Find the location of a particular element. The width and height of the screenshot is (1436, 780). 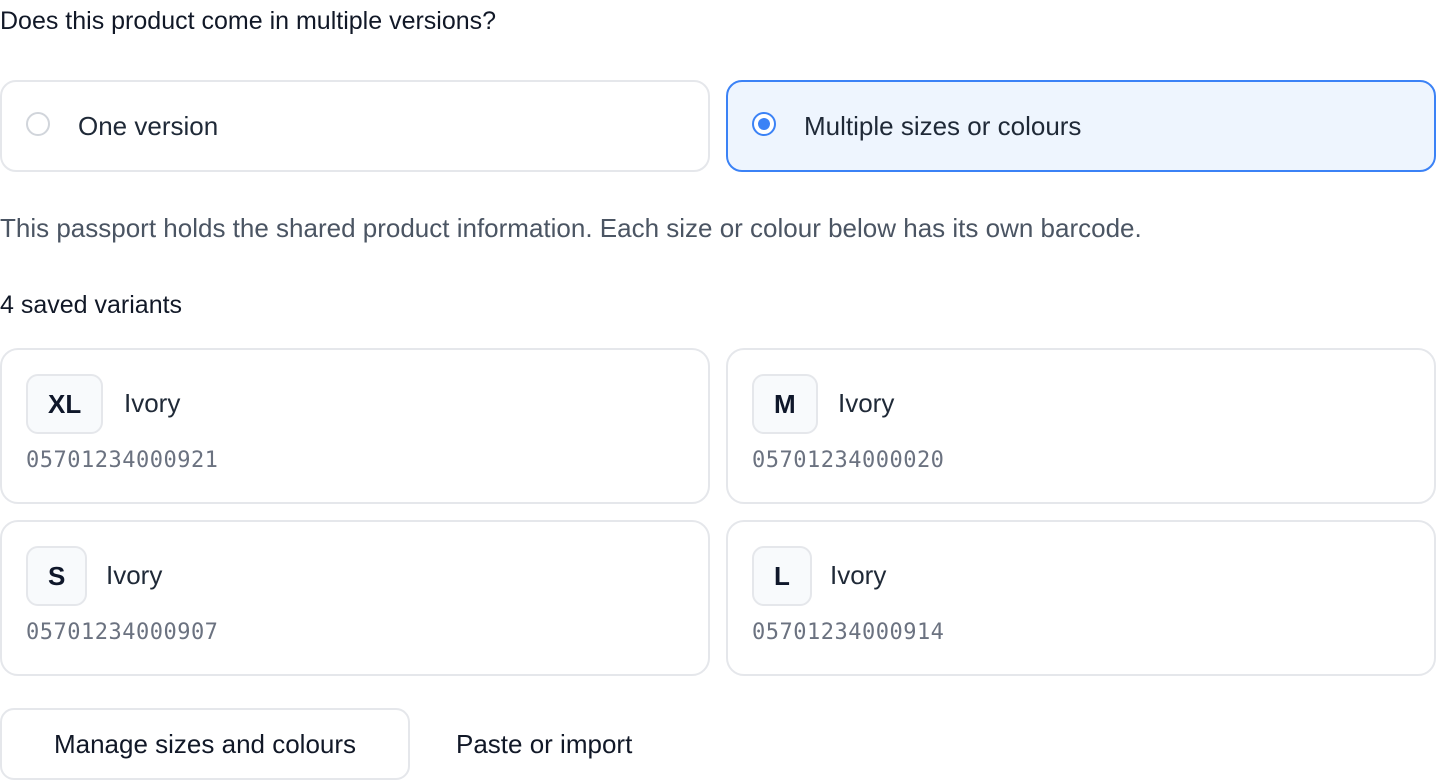

size-badge: M is located at coordinates (785, 404).